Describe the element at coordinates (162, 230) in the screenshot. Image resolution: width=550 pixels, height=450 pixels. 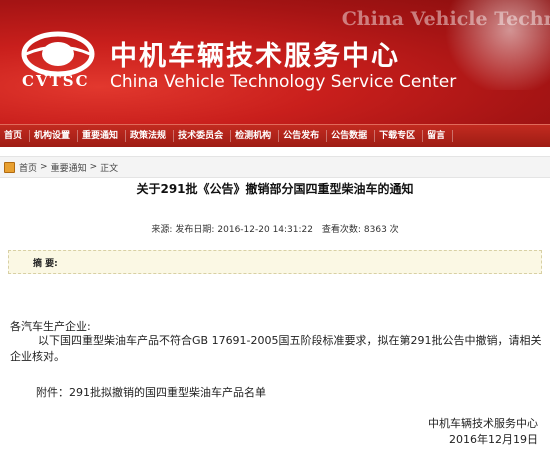
I see `source-label: 来源:` at that location.